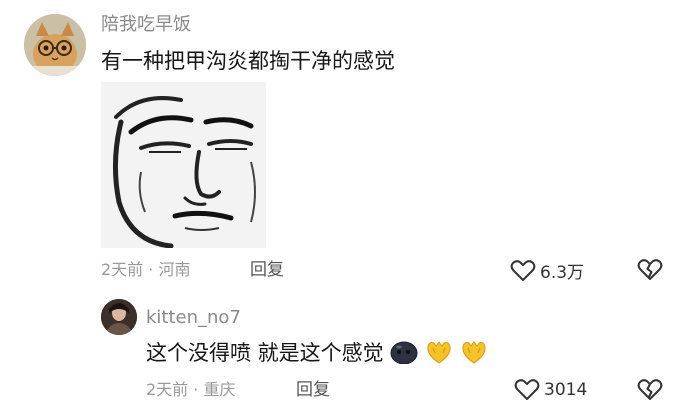 The image size is (690, 419). I want to click on comment-username: 陪我吃早饭, so click(146, 25).